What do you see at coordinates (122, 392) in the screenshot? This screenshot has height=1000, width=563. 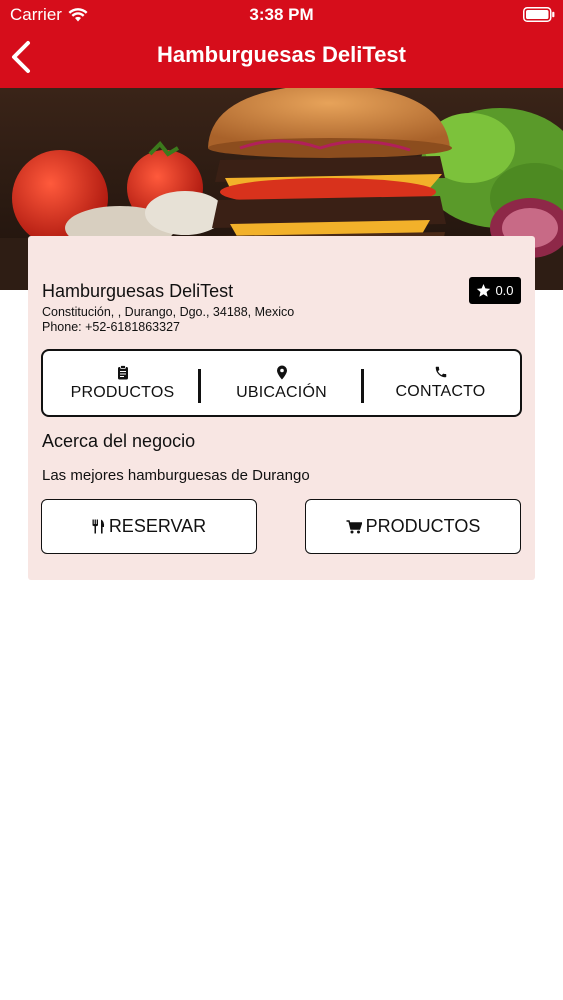 I see `tab-productos-label: PRODUCTOS` at bounding box center [122, 392].